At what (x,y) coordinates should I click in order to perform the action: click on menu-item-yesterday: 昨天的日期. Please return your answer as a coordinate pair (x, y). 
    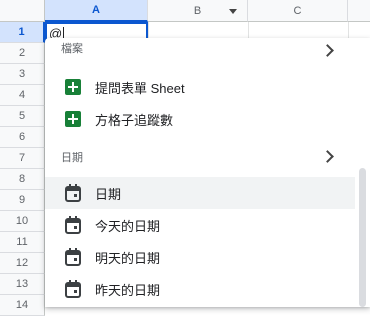
    Looking at the image, I should click on (200, 289).